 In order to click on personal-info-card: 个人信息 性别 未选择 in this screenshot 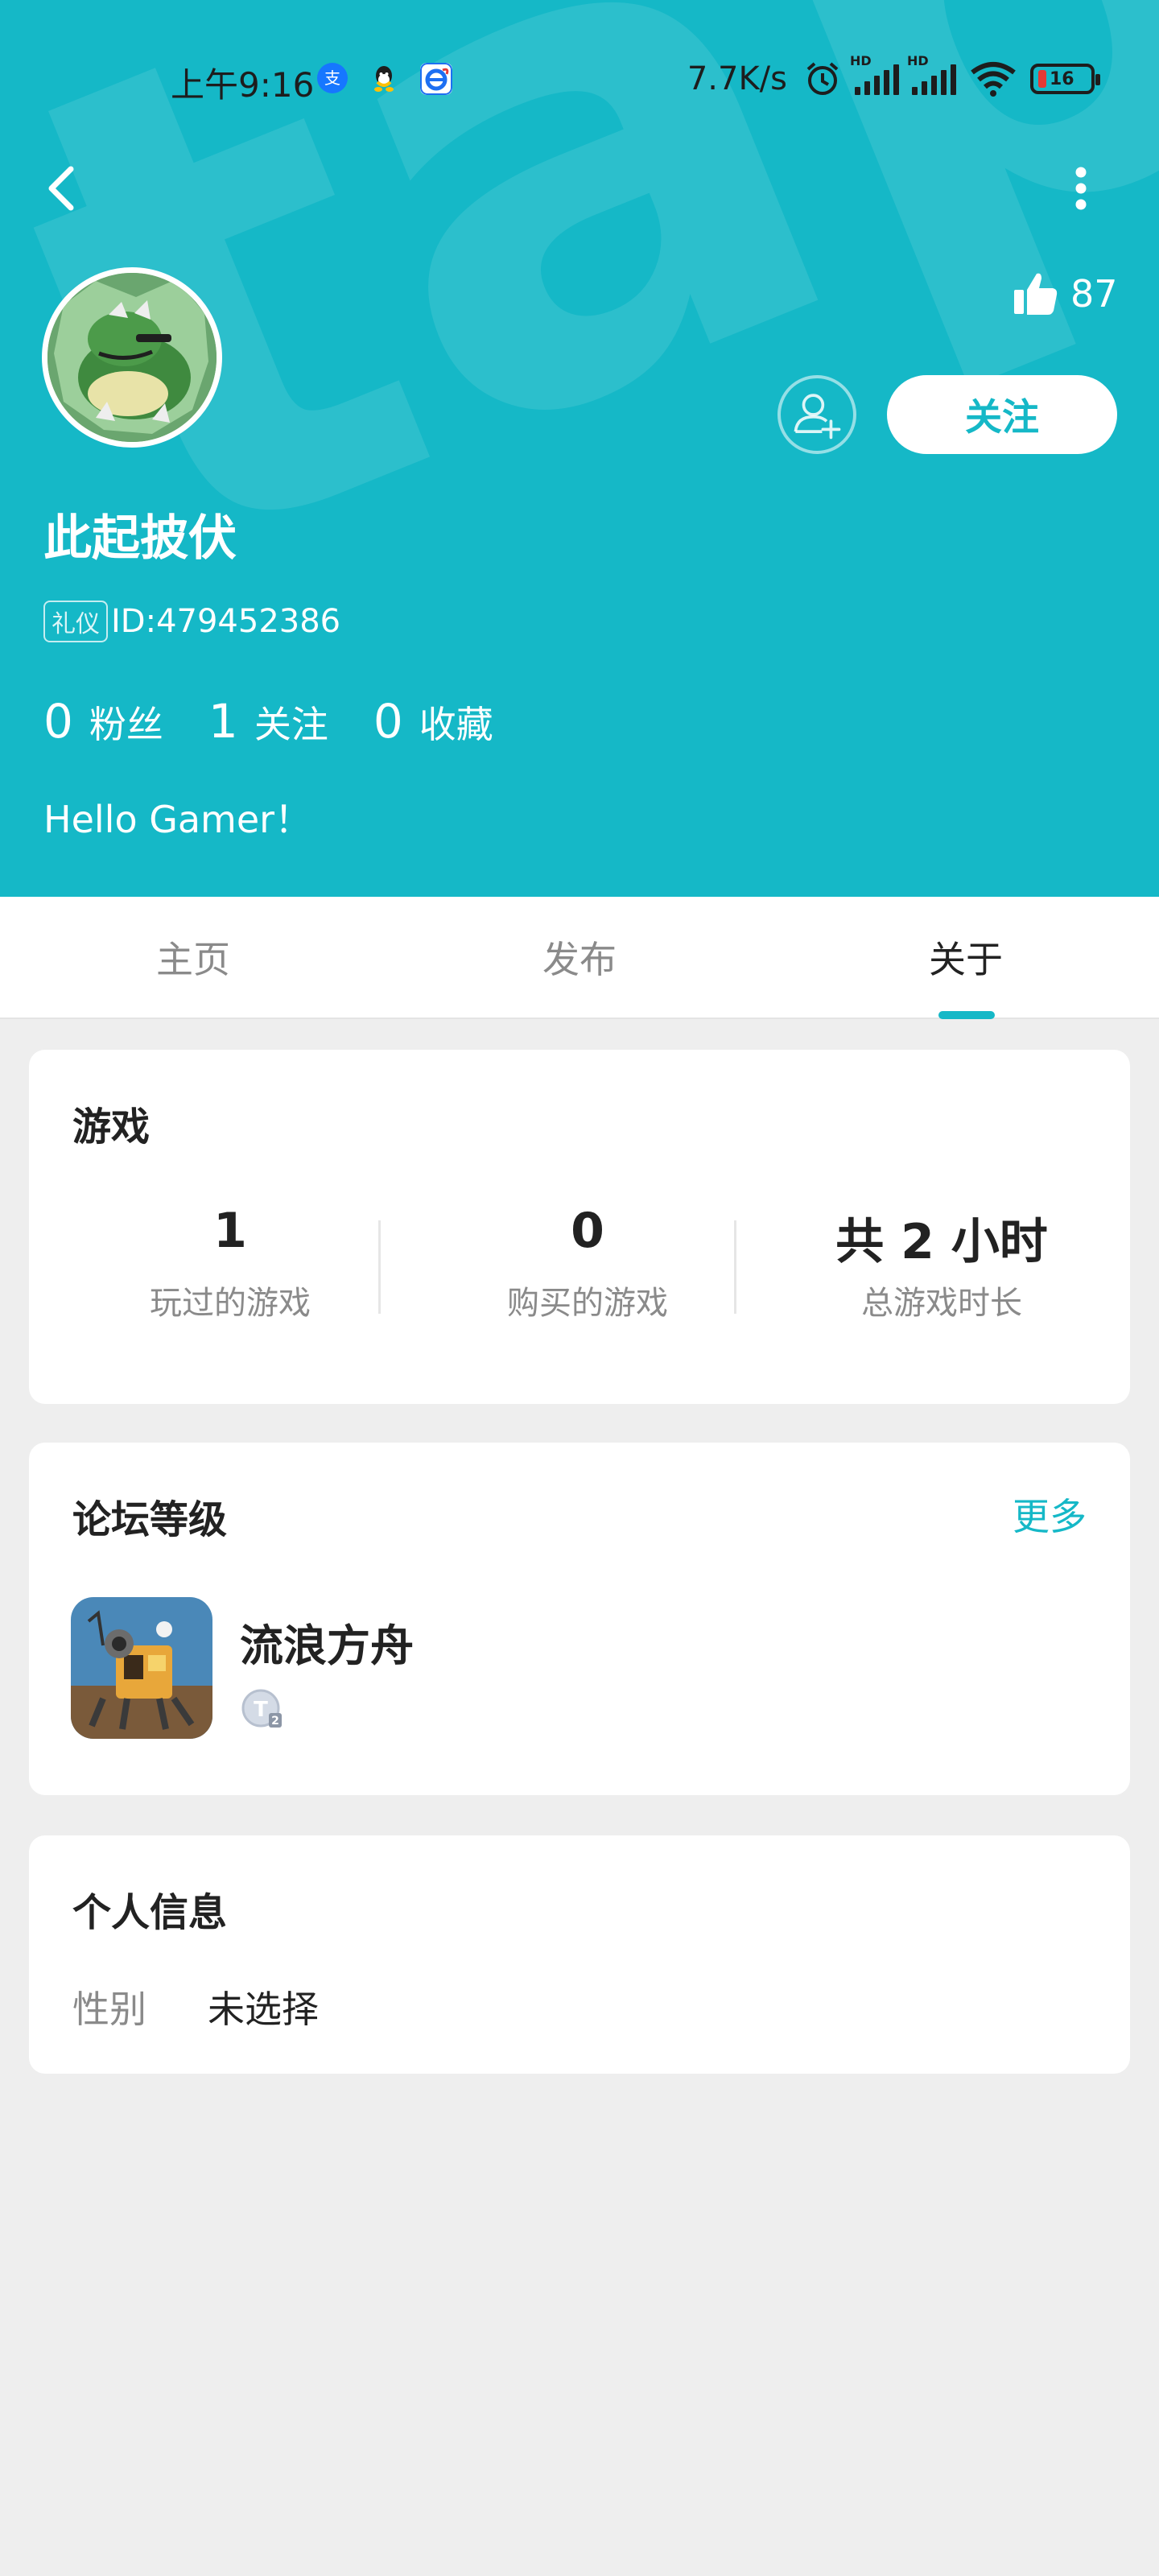, I will do `click(579, 1954)`.